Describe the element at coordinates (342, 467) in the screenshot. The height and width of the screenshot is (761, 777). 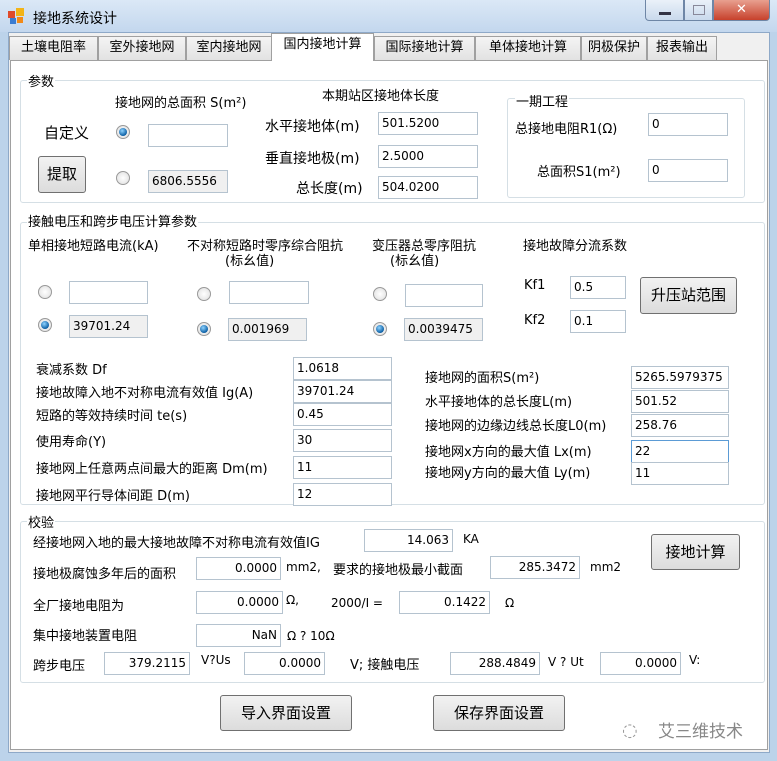
I see `param-input: 11` at that location.